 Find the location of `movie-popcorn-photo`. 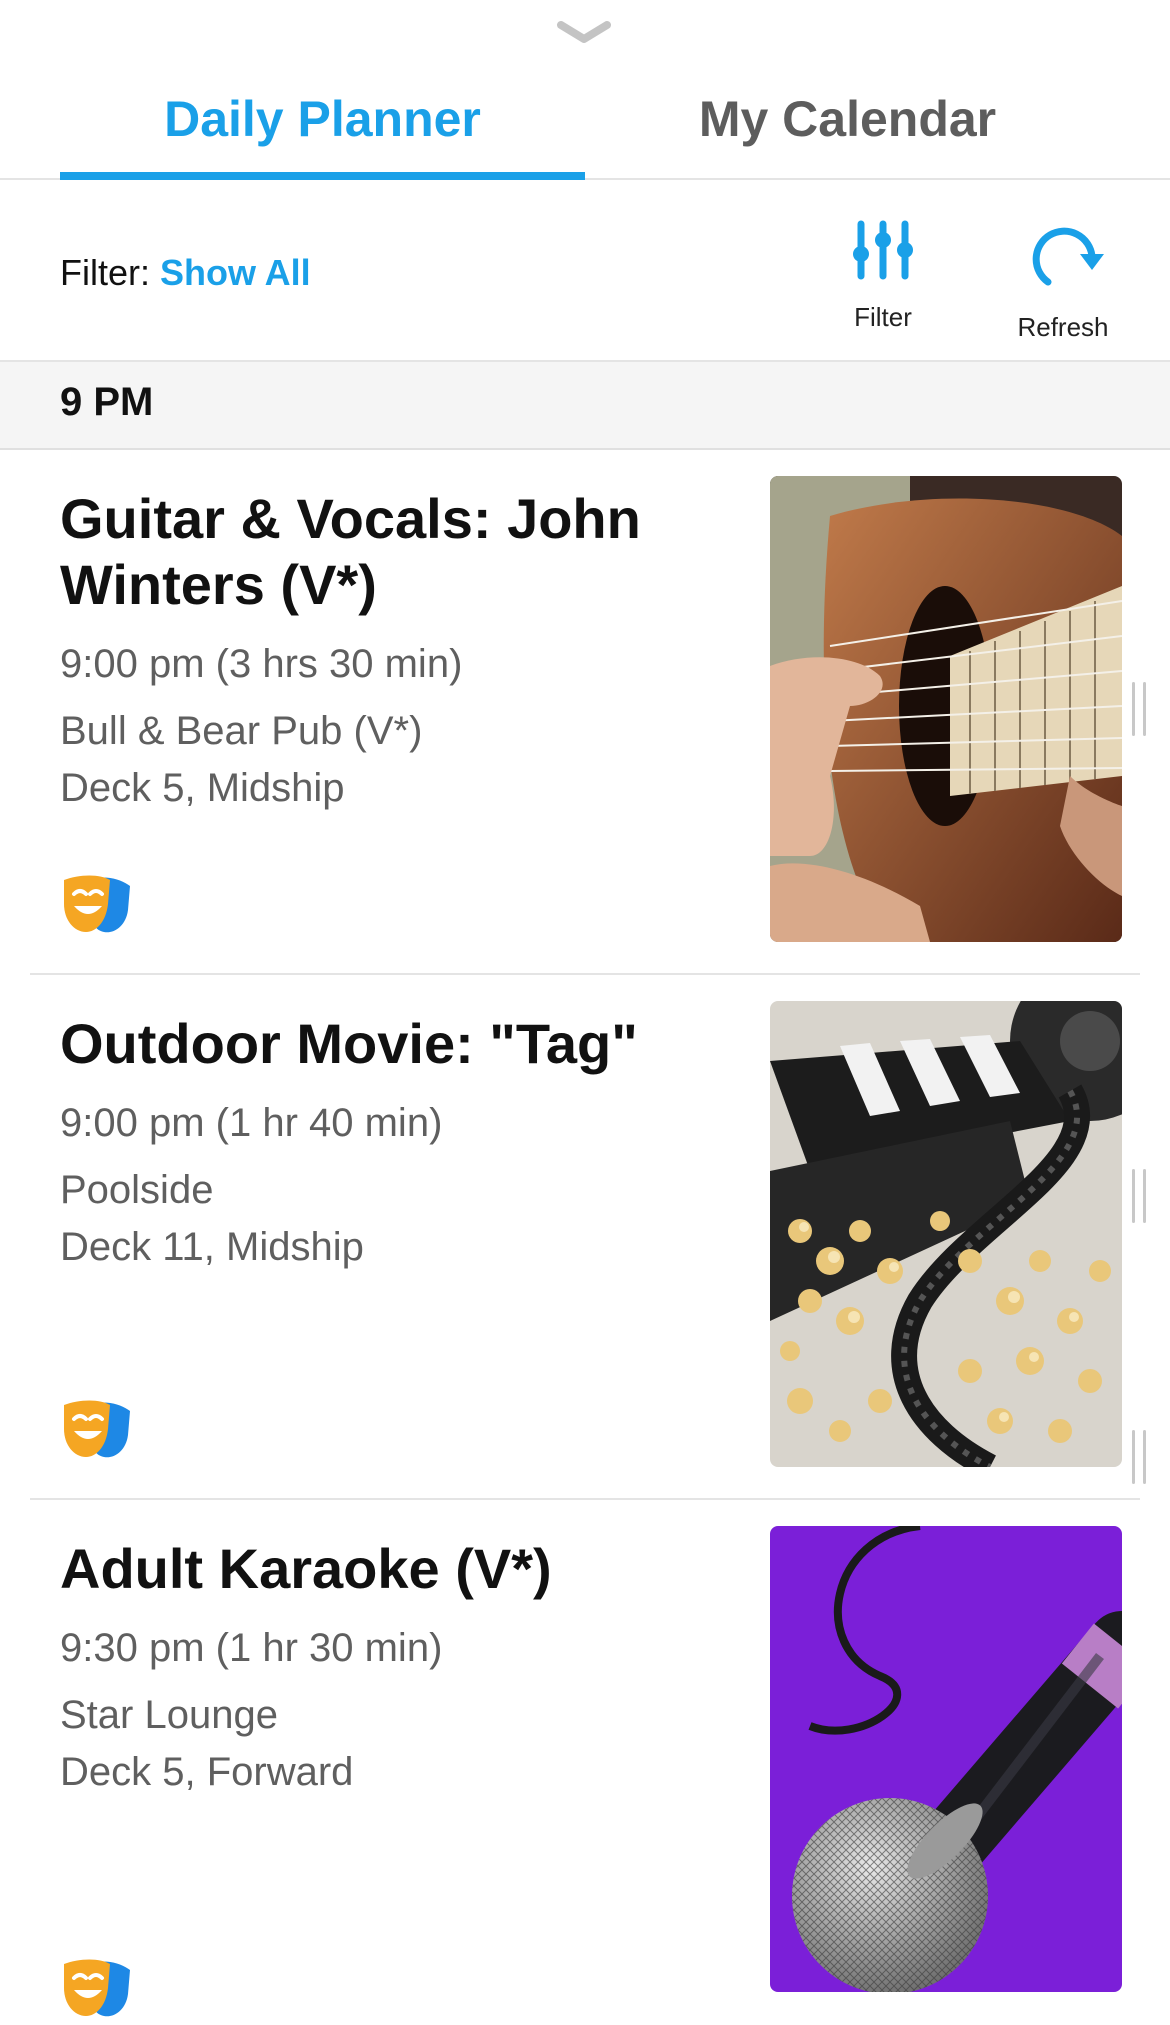

movie-popcorn-photo is located at coordinates (946, 1234).